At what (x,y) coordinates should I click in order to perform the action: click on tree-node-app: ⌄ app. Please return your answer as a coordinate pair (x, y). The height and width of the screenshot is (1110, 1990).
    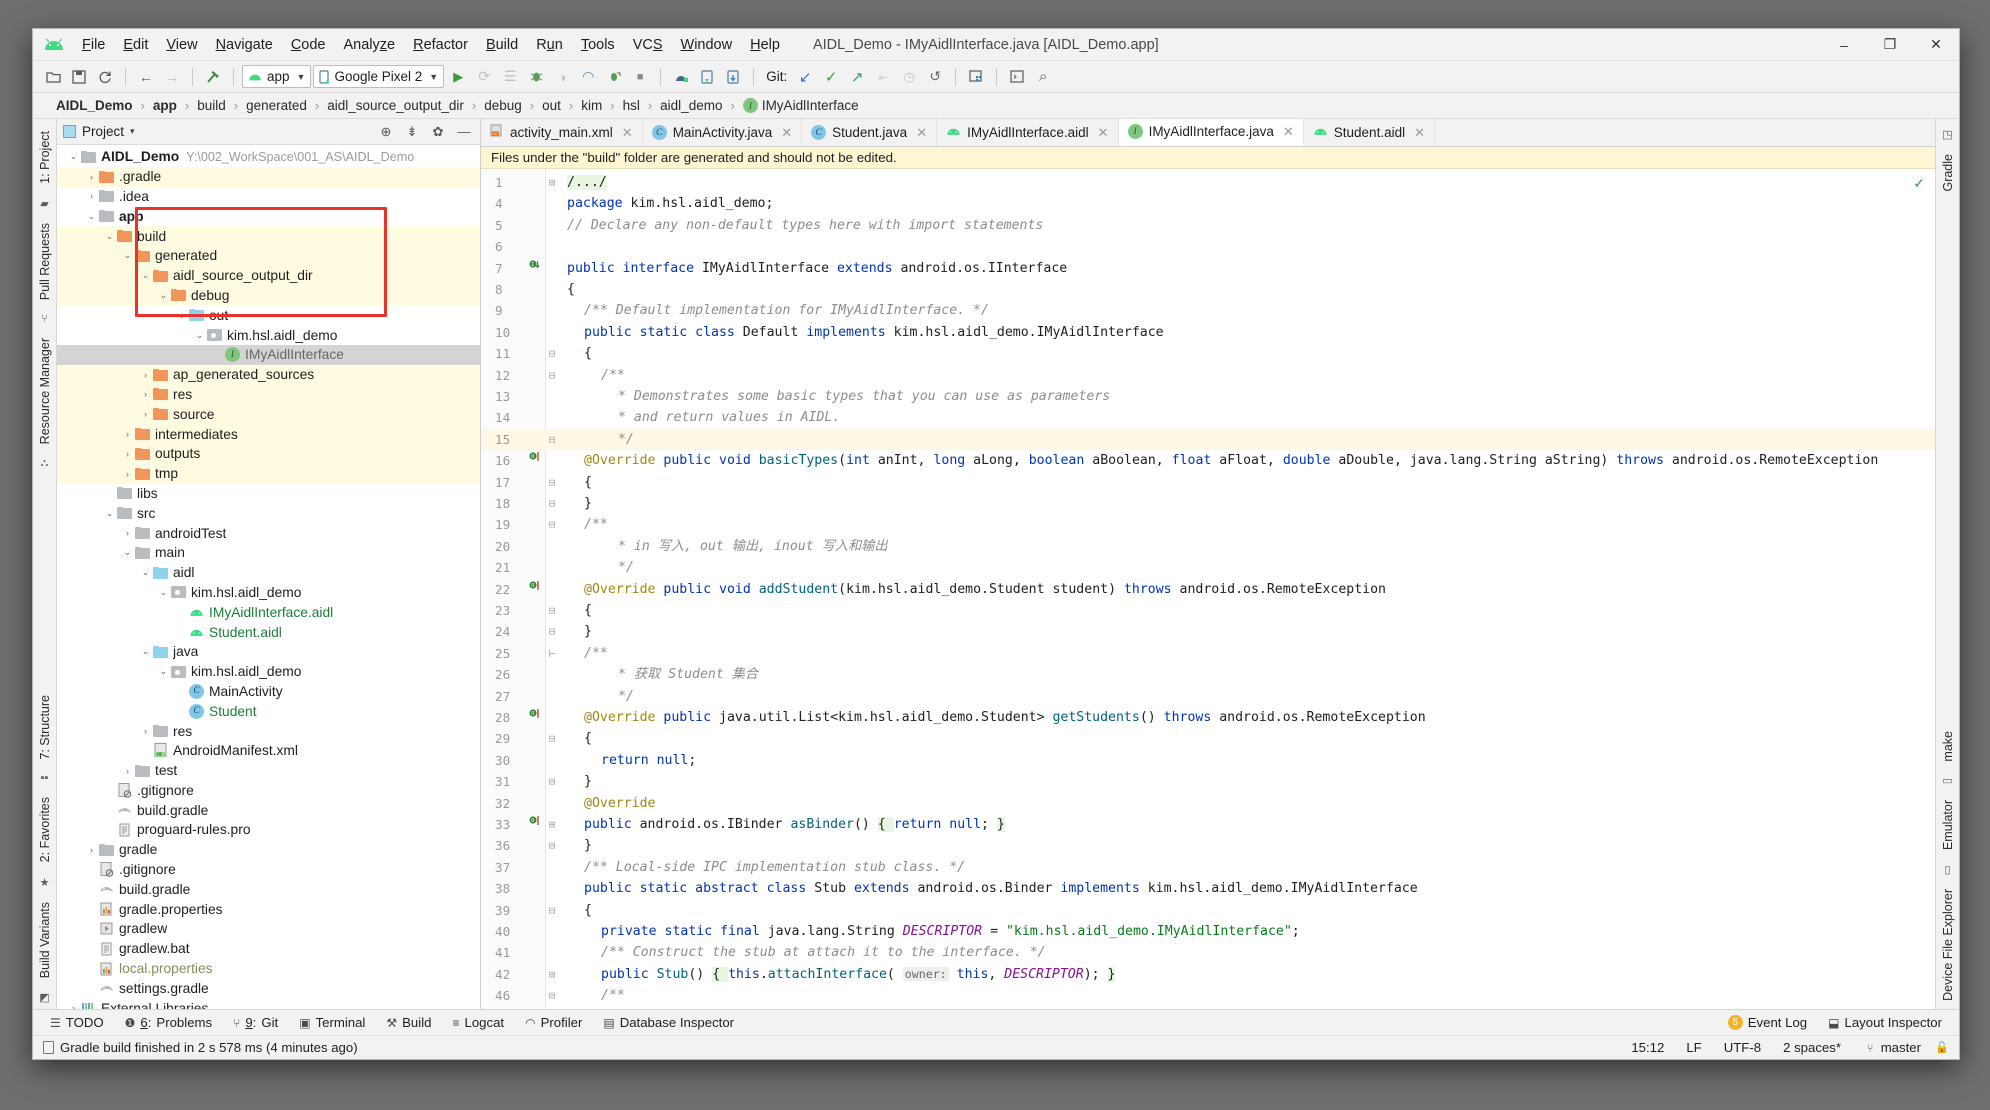
    Looking at the image, I should click on (268, 216).